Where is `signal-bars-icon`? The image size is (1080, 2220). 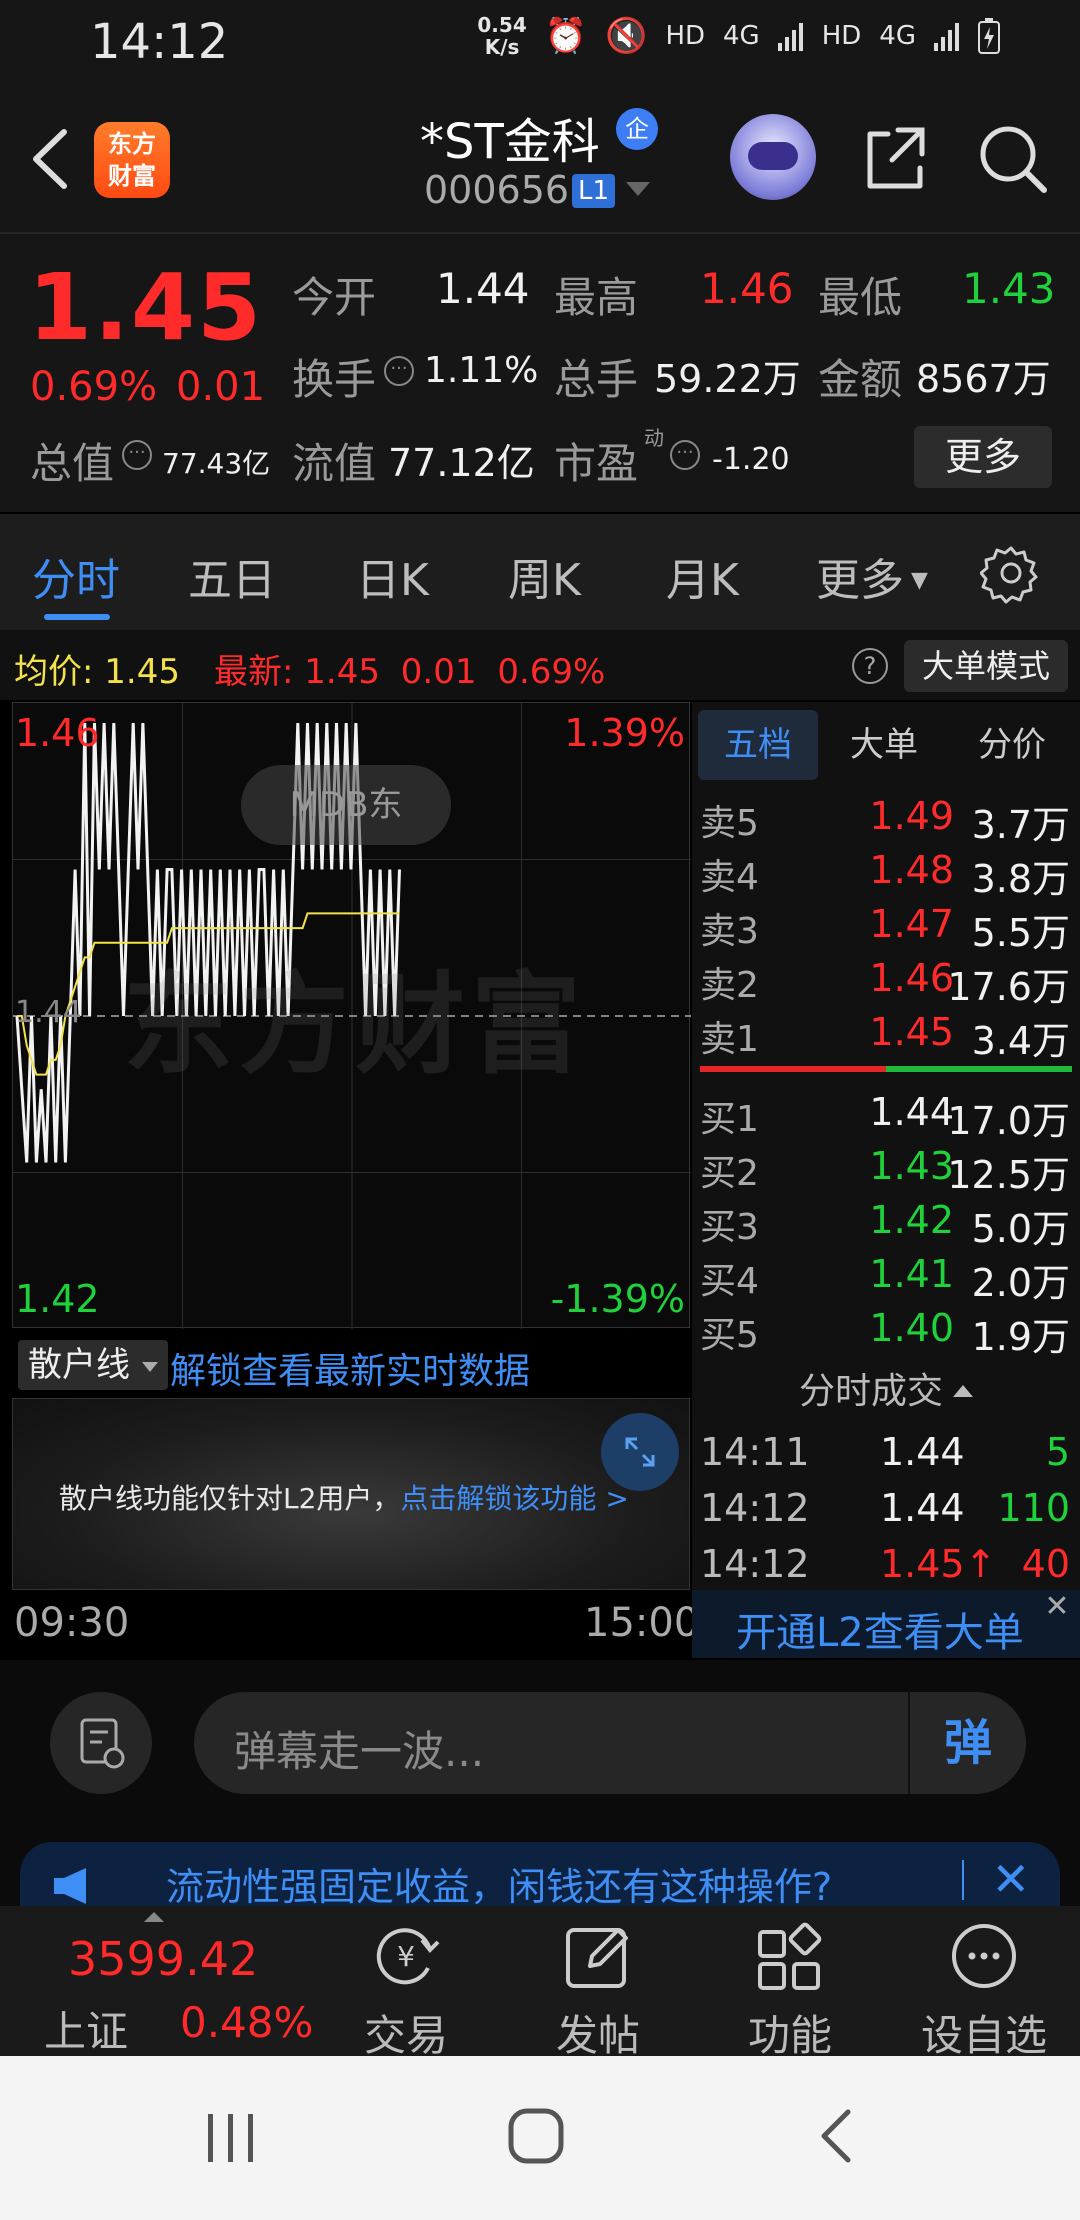 signal-bars-icon is located at coordinates (790, 37).